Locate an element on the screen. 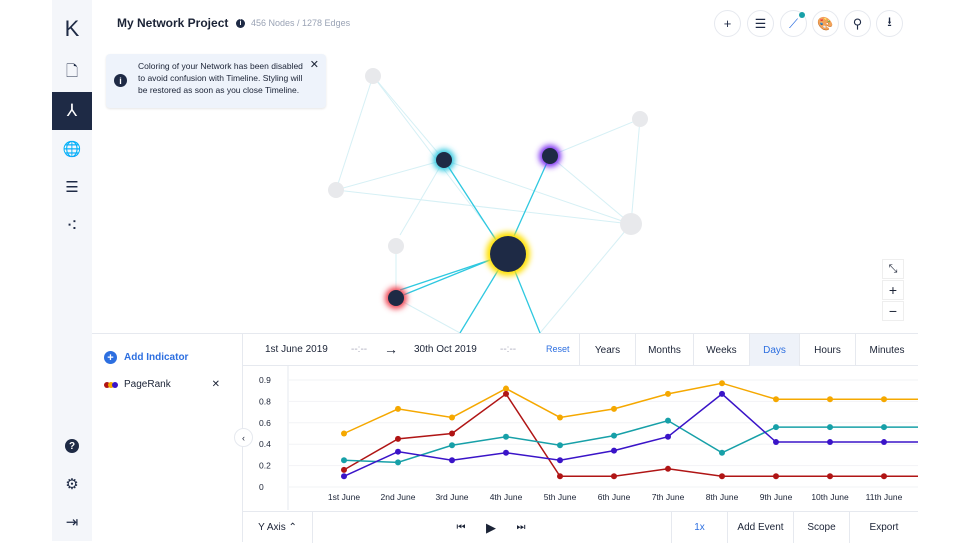  network-icon: ⅄ is located at coordinates (72, 111).